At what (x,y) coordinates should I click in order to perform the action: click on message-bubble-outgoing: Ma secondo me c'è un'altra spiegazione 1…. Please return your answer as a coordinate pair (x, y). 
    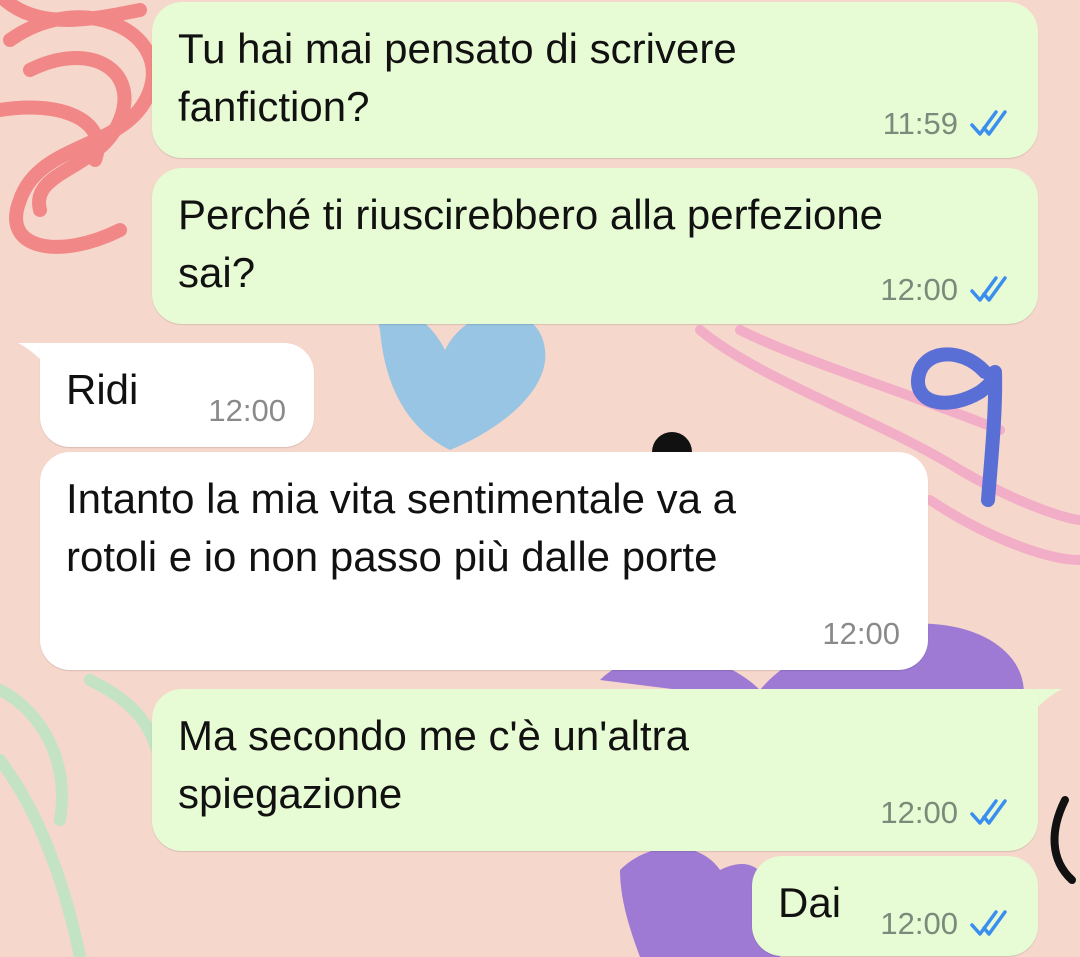
    Looking at the image, I should click on (595, 770).